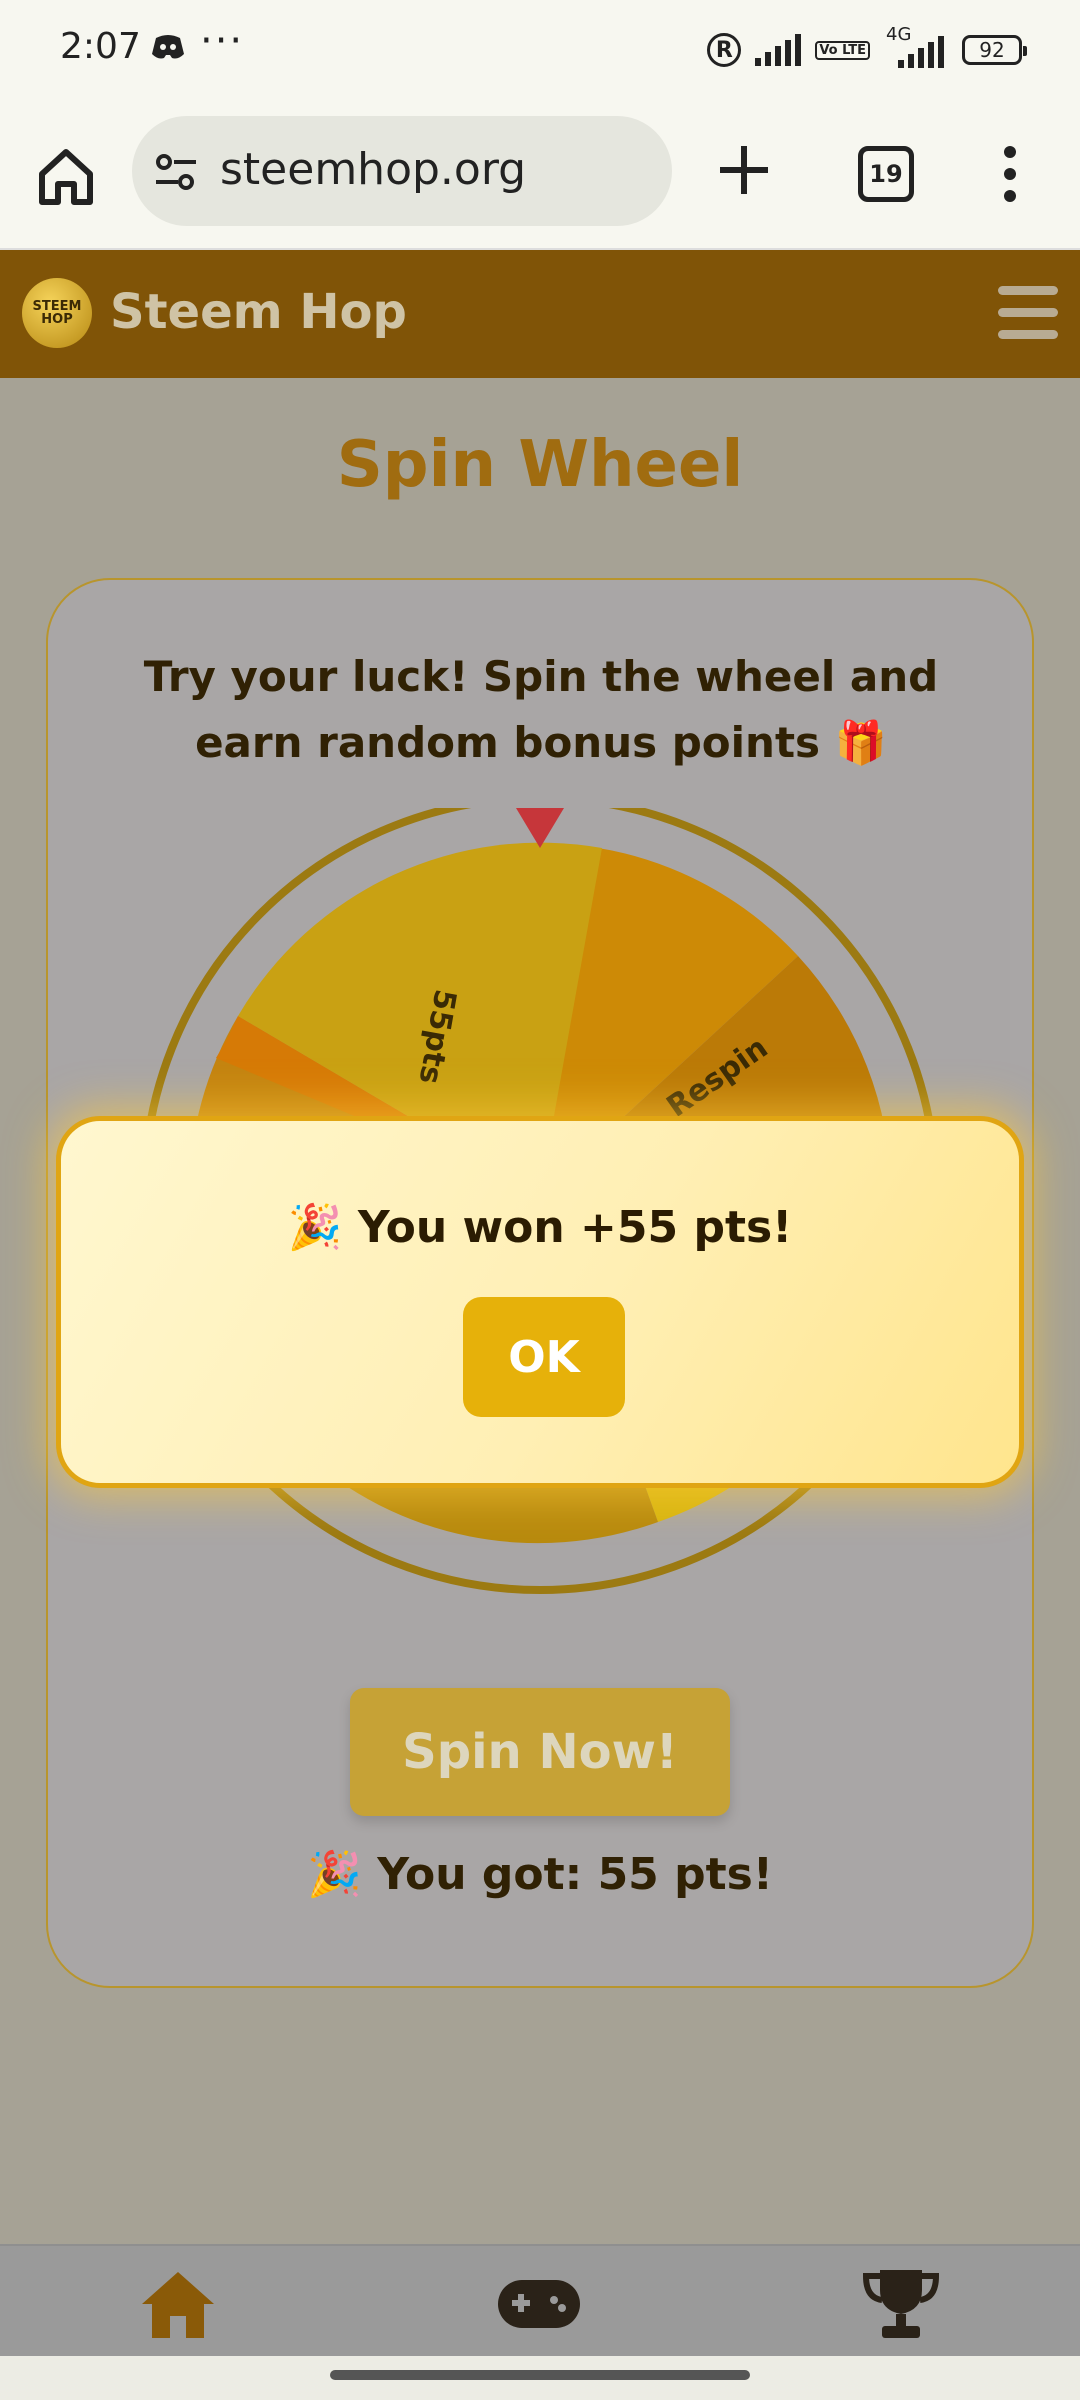  What do you see at coordinates (373, 169) in the screenshot?
I see `url-text: steemhop.org` at bounding box center [373, 169].